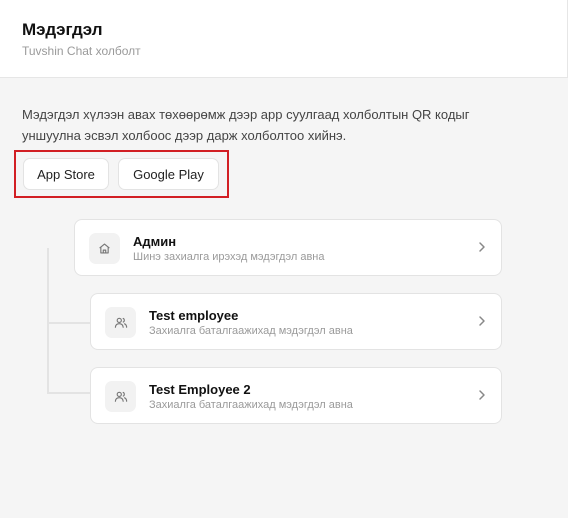 The height and width of the screenshot is (518, 568). I want to click on recipient-name: Админ, so click(155, 241).